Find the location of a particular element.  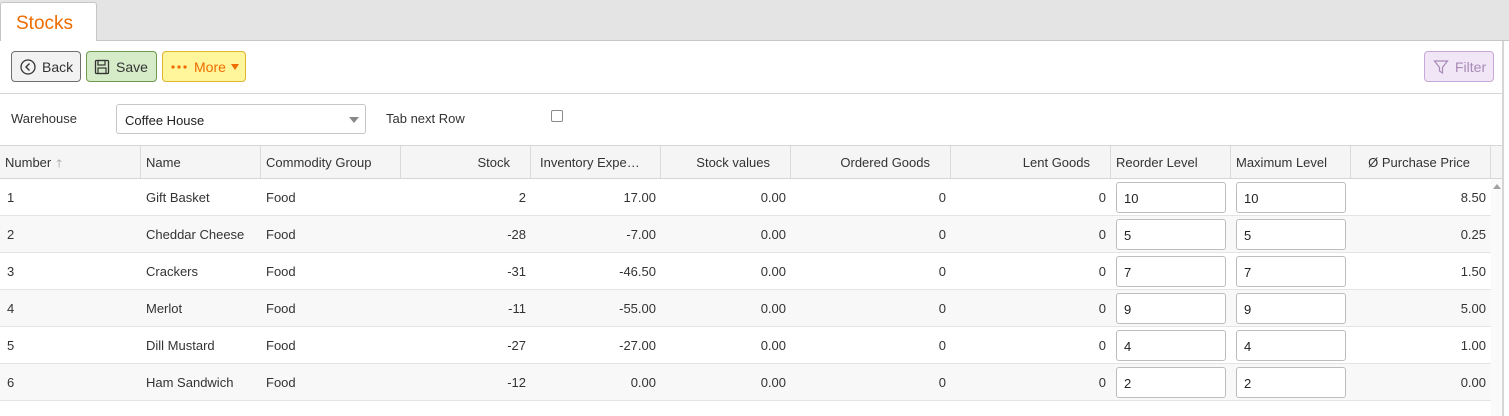

cell-name: Merlot is located at coordinates (164, 308).